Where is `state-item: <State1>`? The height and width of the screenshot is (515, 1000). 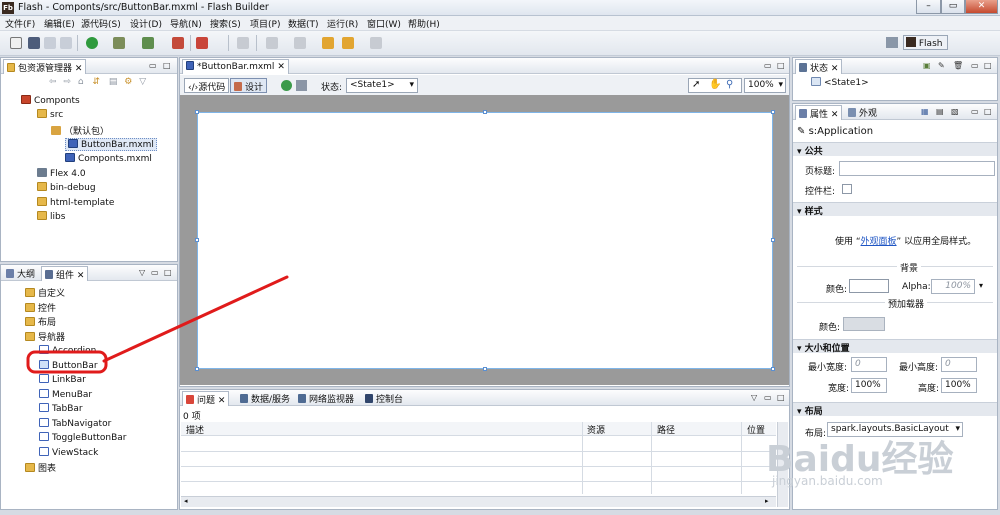 state-item: <State1> is located at coordinates (840, 82).